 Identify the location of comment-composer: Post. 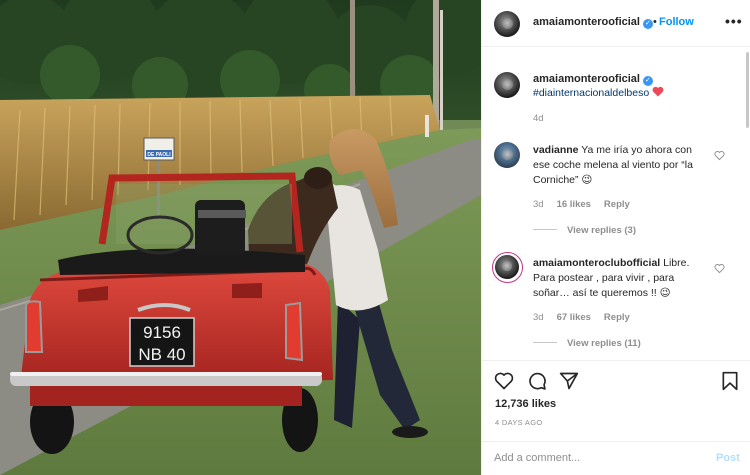
(616, 458).